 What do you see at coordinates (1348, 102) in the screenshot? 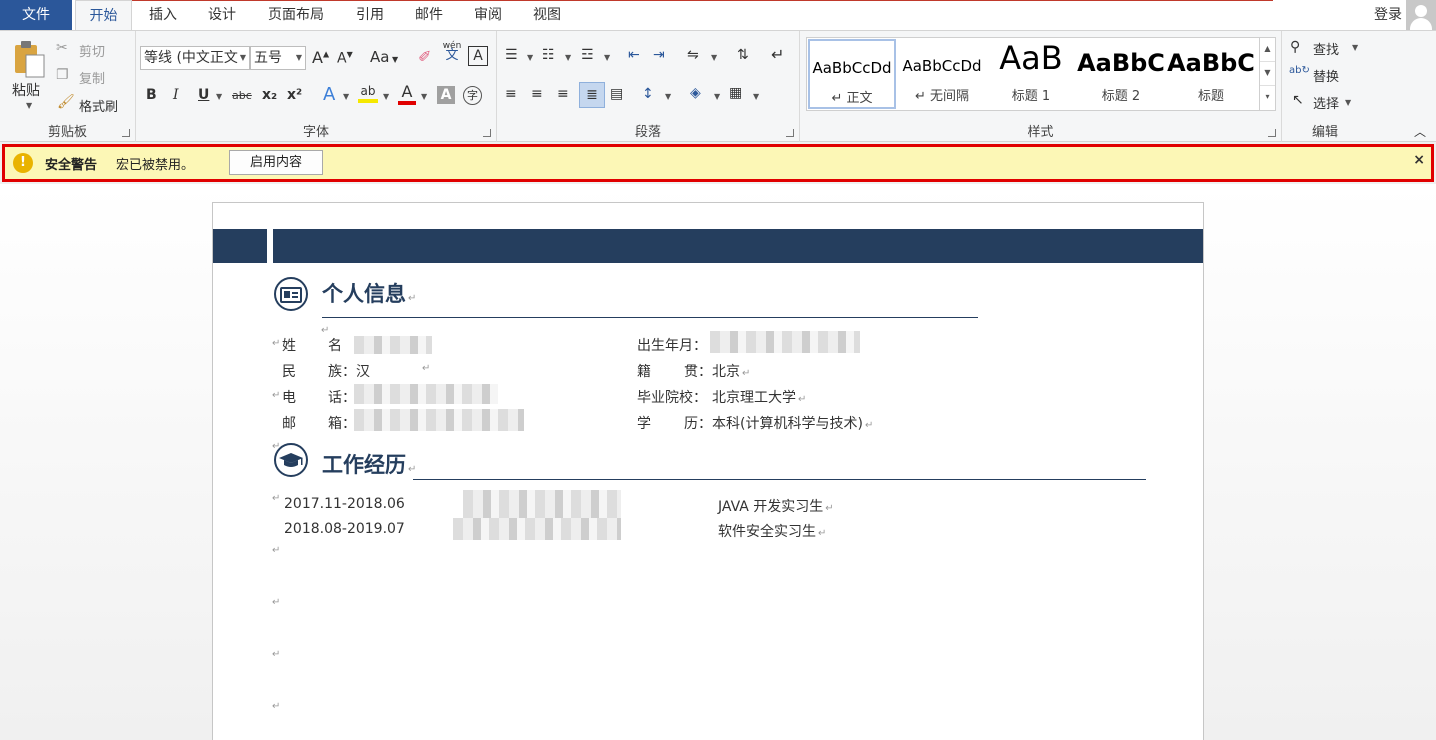
I see `select-dropdown-icon: ▼` at bounding box center [1348, 102].